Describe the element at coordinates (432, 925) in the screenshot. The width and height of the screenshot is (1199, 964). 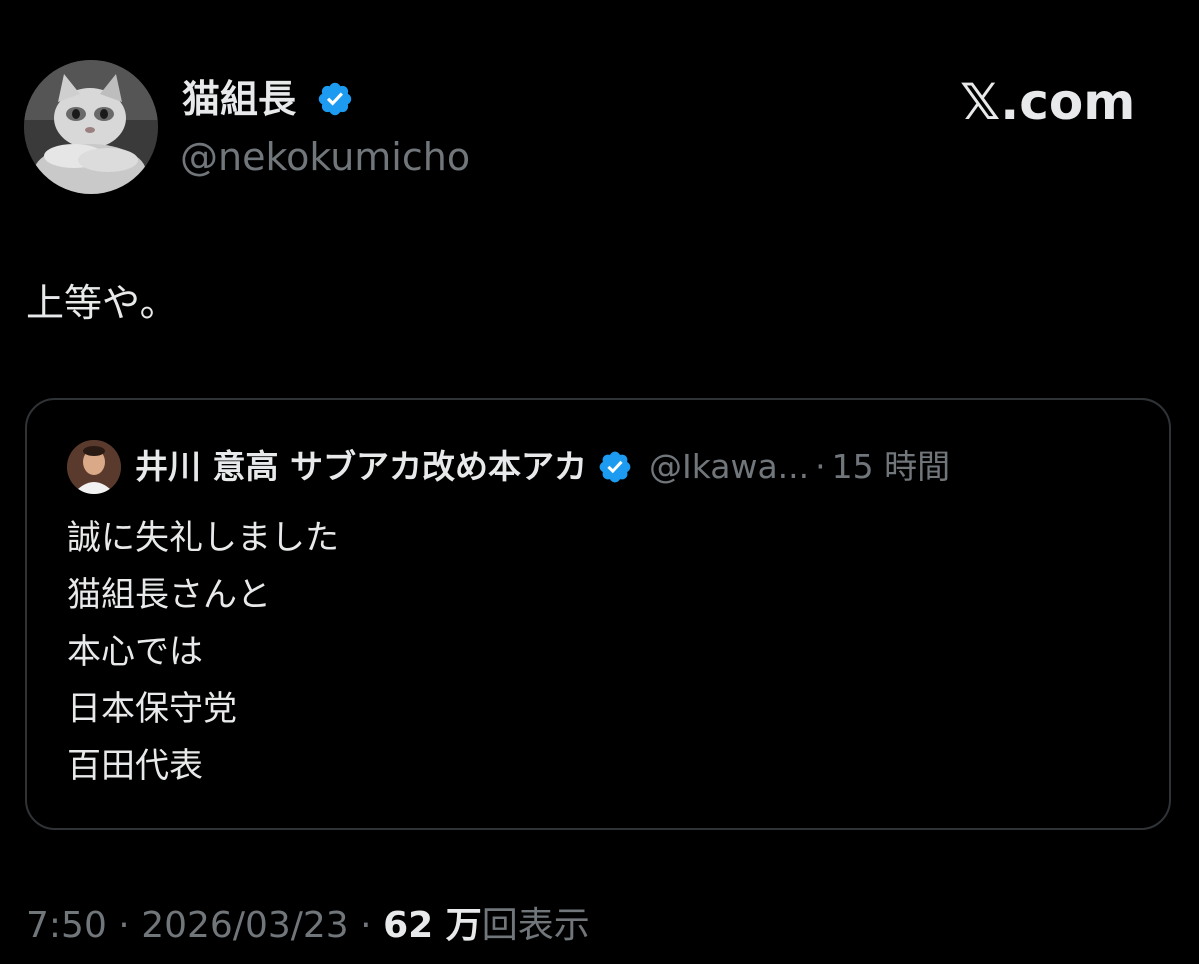
I see `views-count: 62 万` at that location.